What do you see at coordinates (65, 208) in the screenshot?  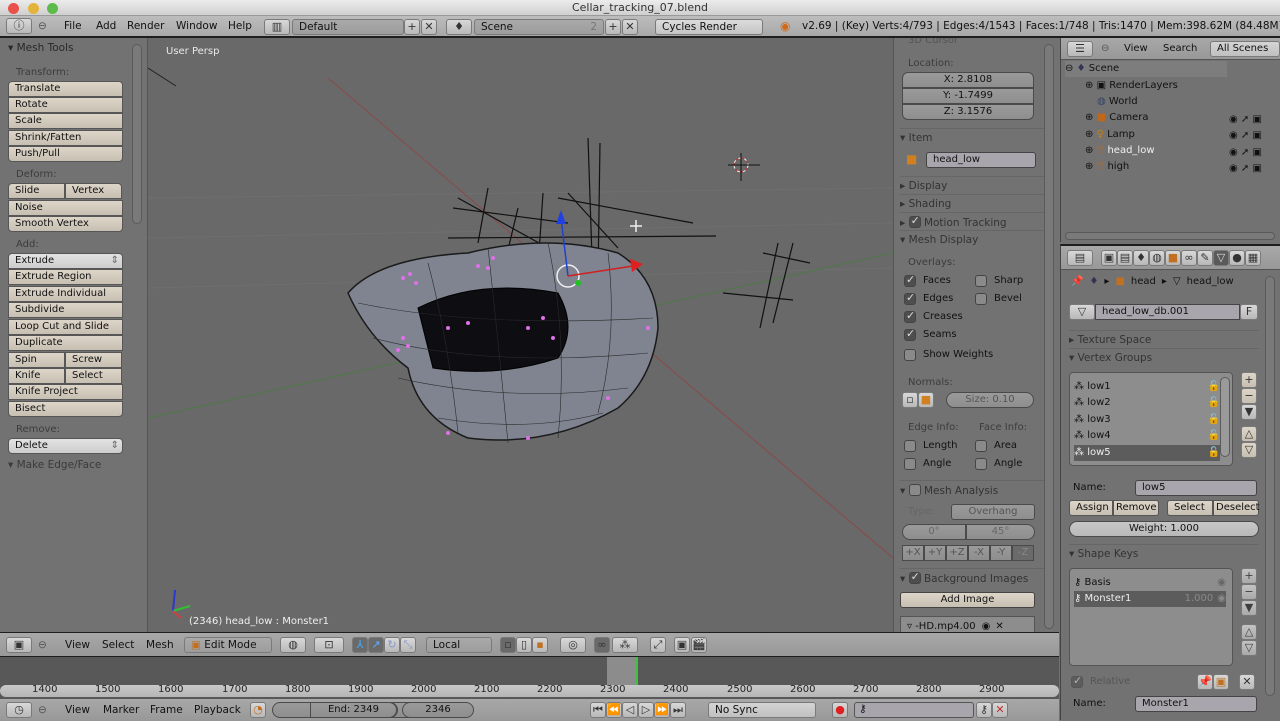 I see `noise-button: Noise` at bounding box center [65, 208].